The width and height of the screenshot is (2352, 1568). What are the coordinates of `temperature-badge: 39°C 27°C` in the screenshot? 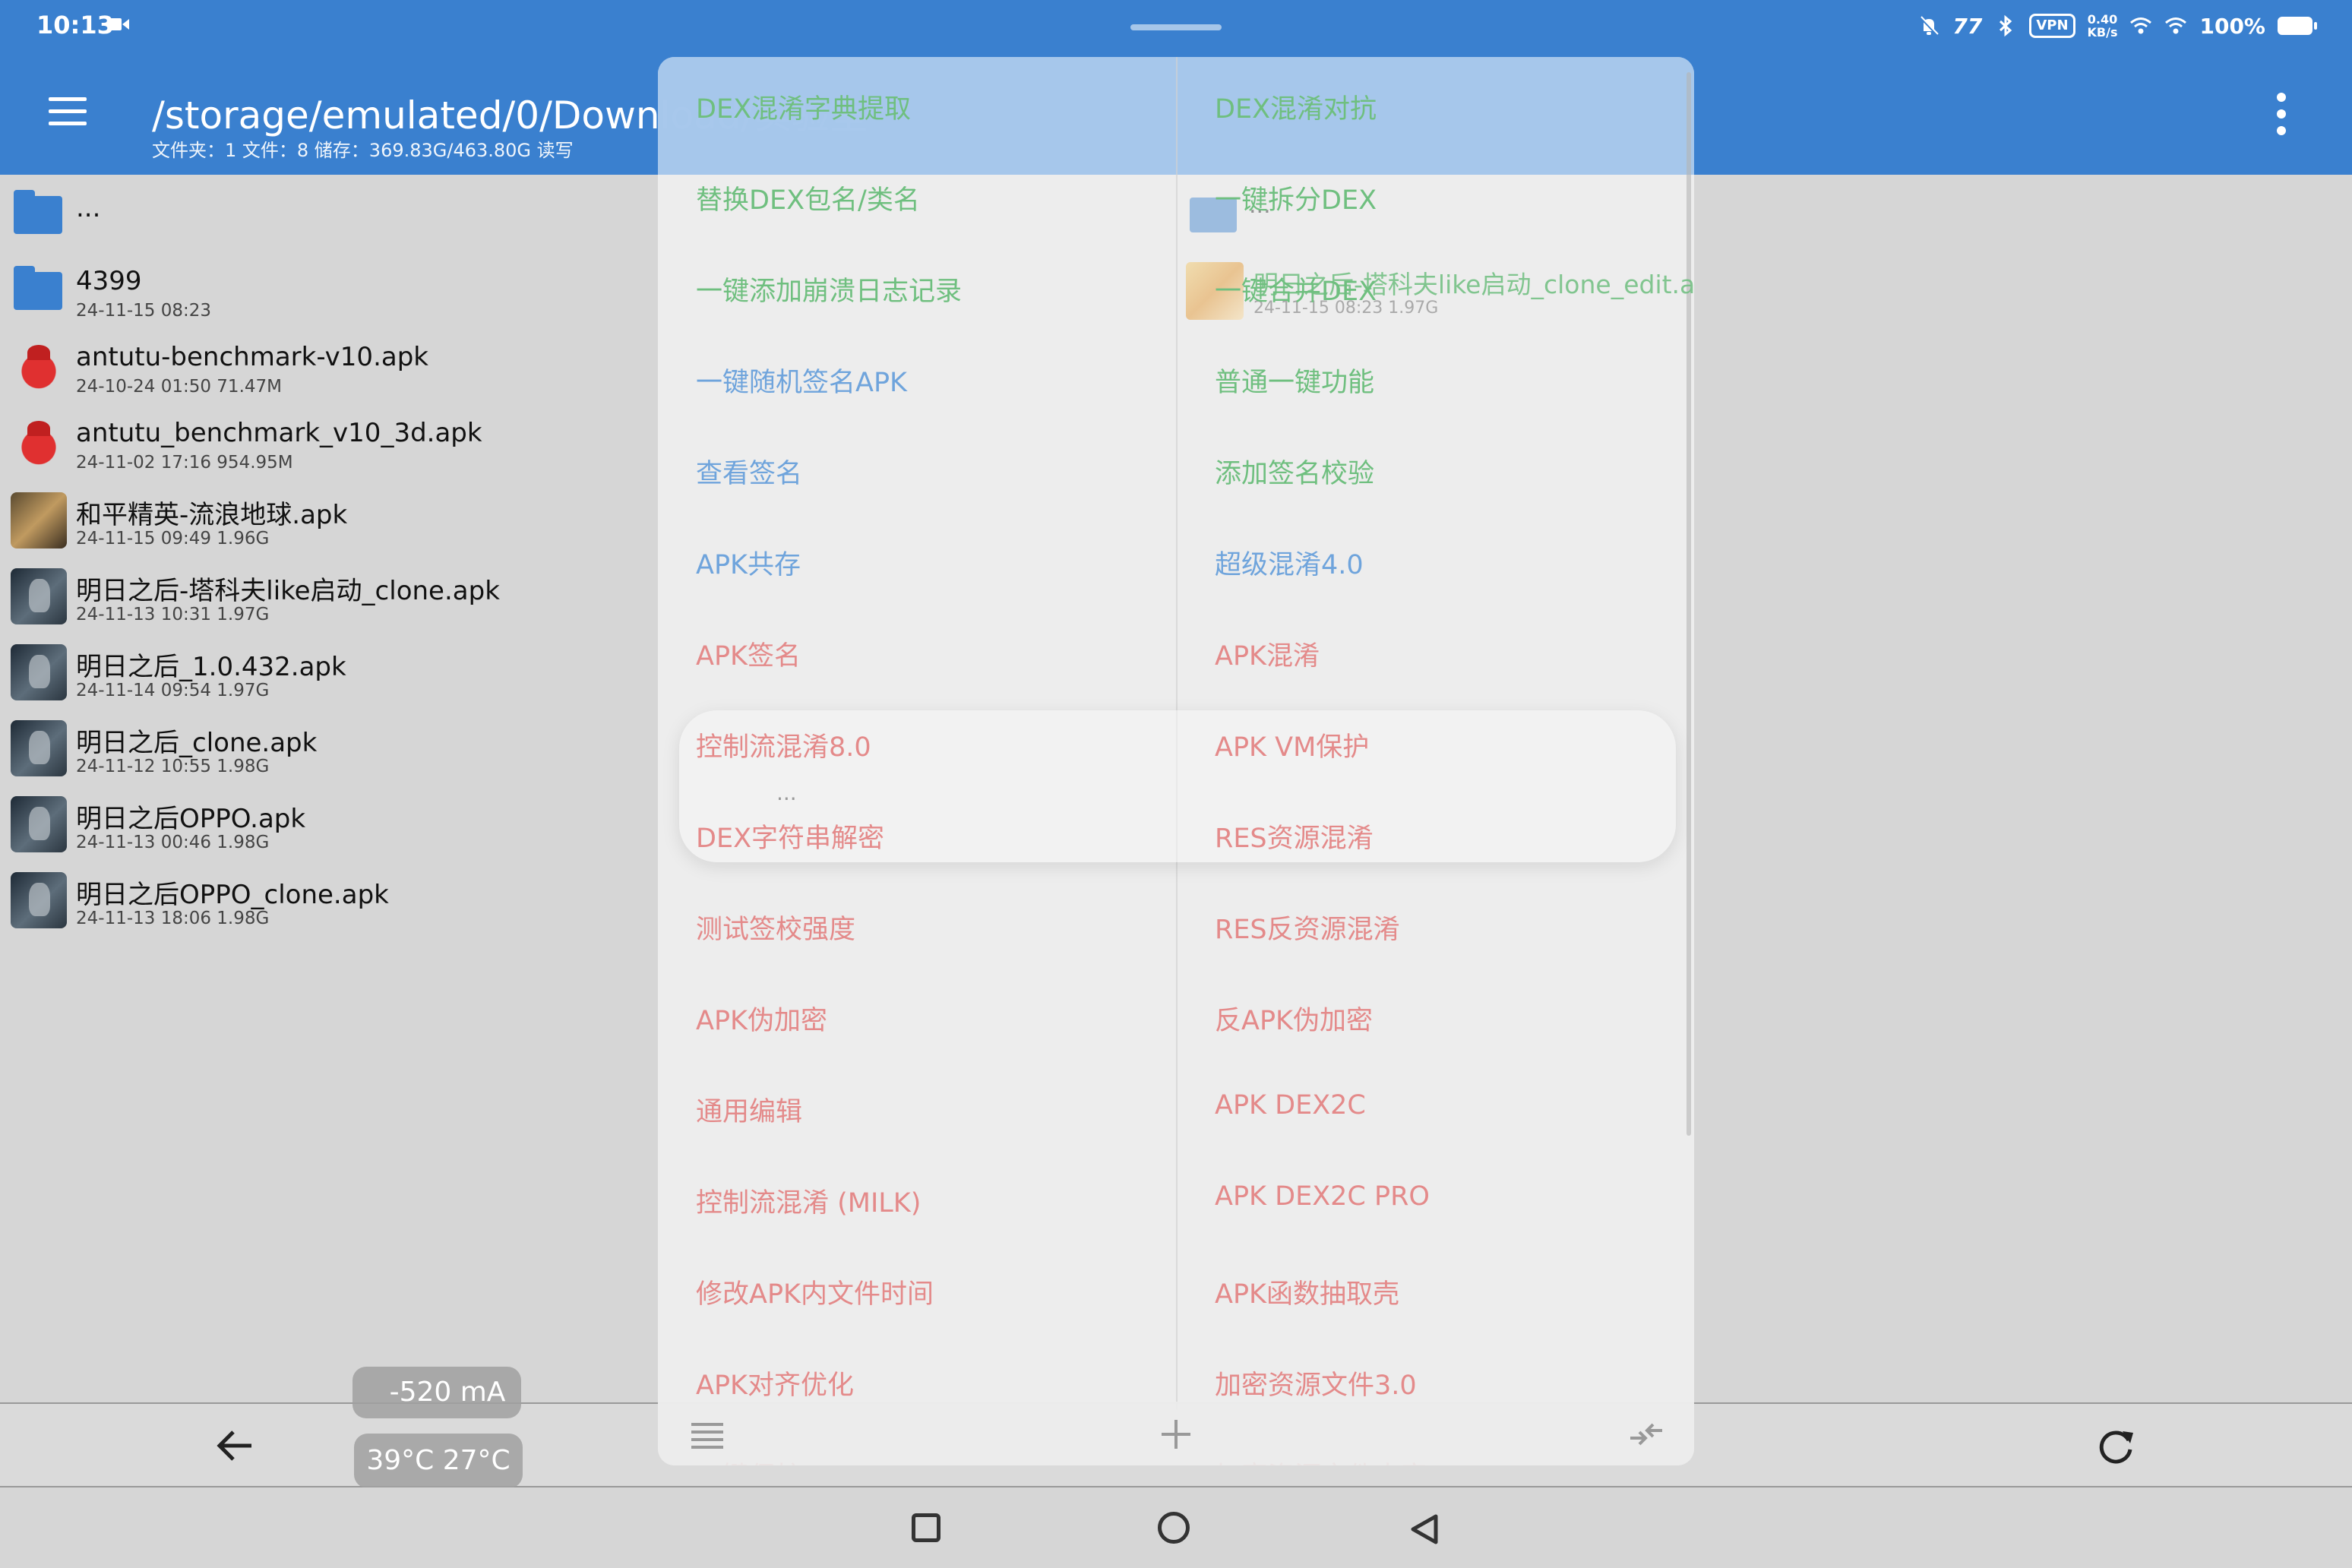 It's located at (438, 1461).